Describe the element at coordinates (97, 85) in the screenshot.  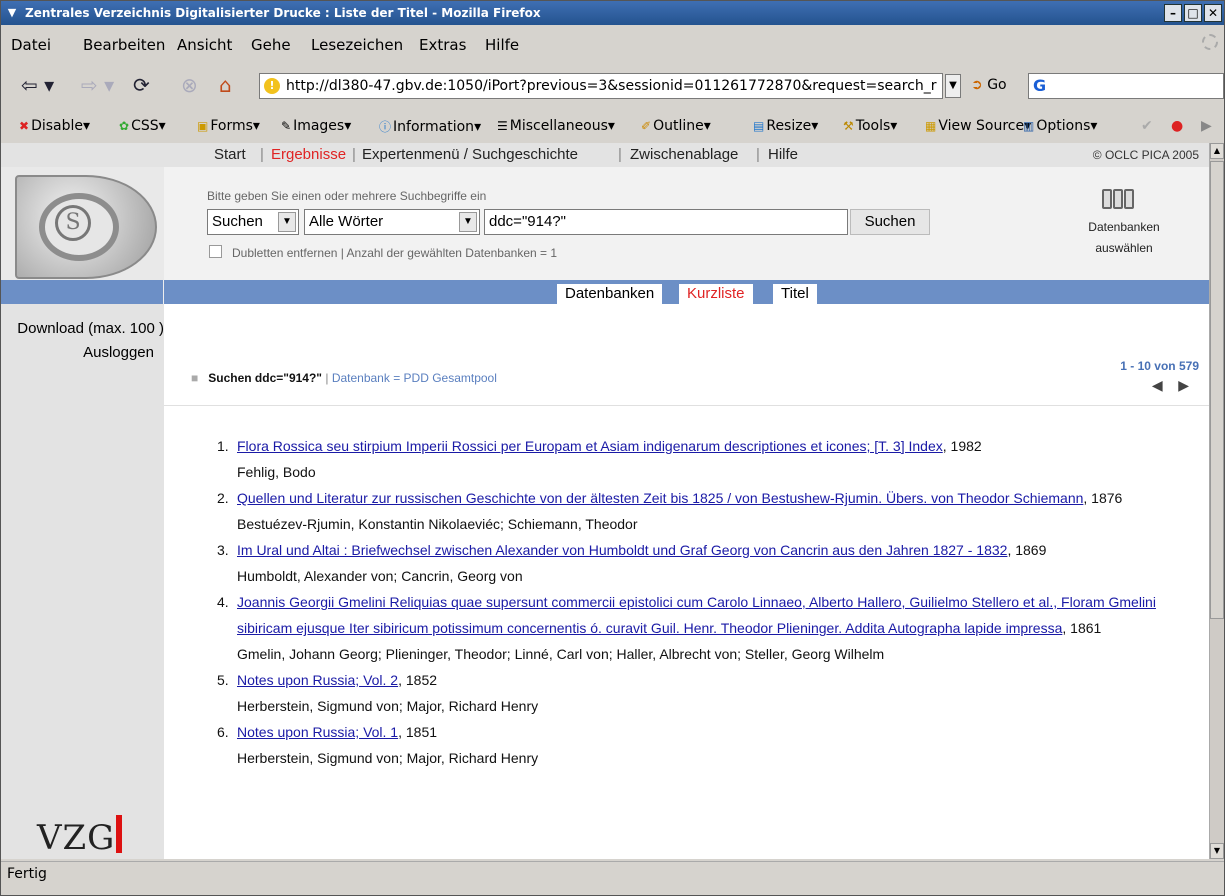
I see `forward-icon: ⇨ ▾` at that location.